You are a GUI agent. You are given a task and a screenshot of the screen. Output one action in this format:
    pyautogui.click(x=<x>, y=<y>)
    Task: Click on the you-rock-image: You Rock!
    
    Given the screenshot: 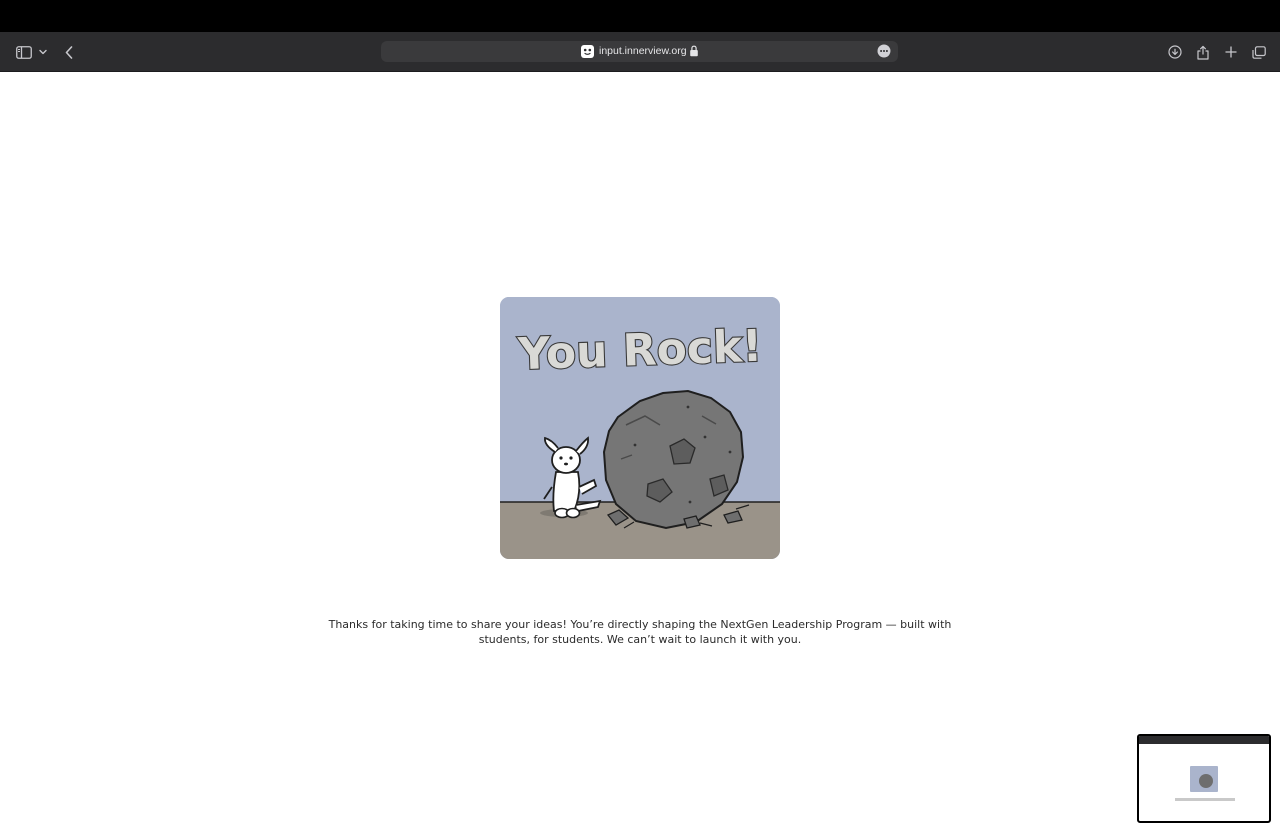 What is the action you would take?
    pyautogui.click(x=640, y=428)
    